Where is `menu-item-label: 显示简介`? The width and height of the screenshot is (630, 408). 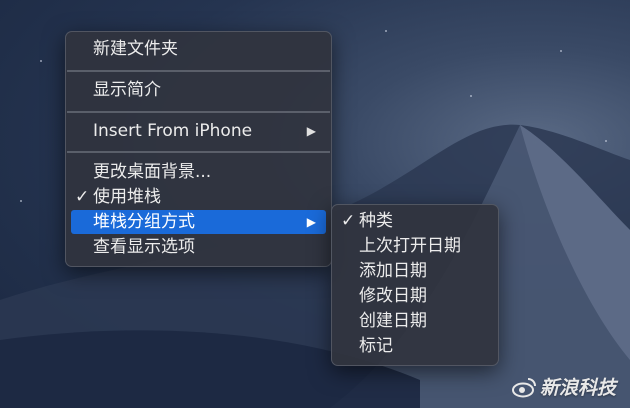 menu-item-label: 显示简介 is located at coordinates (127, 90).